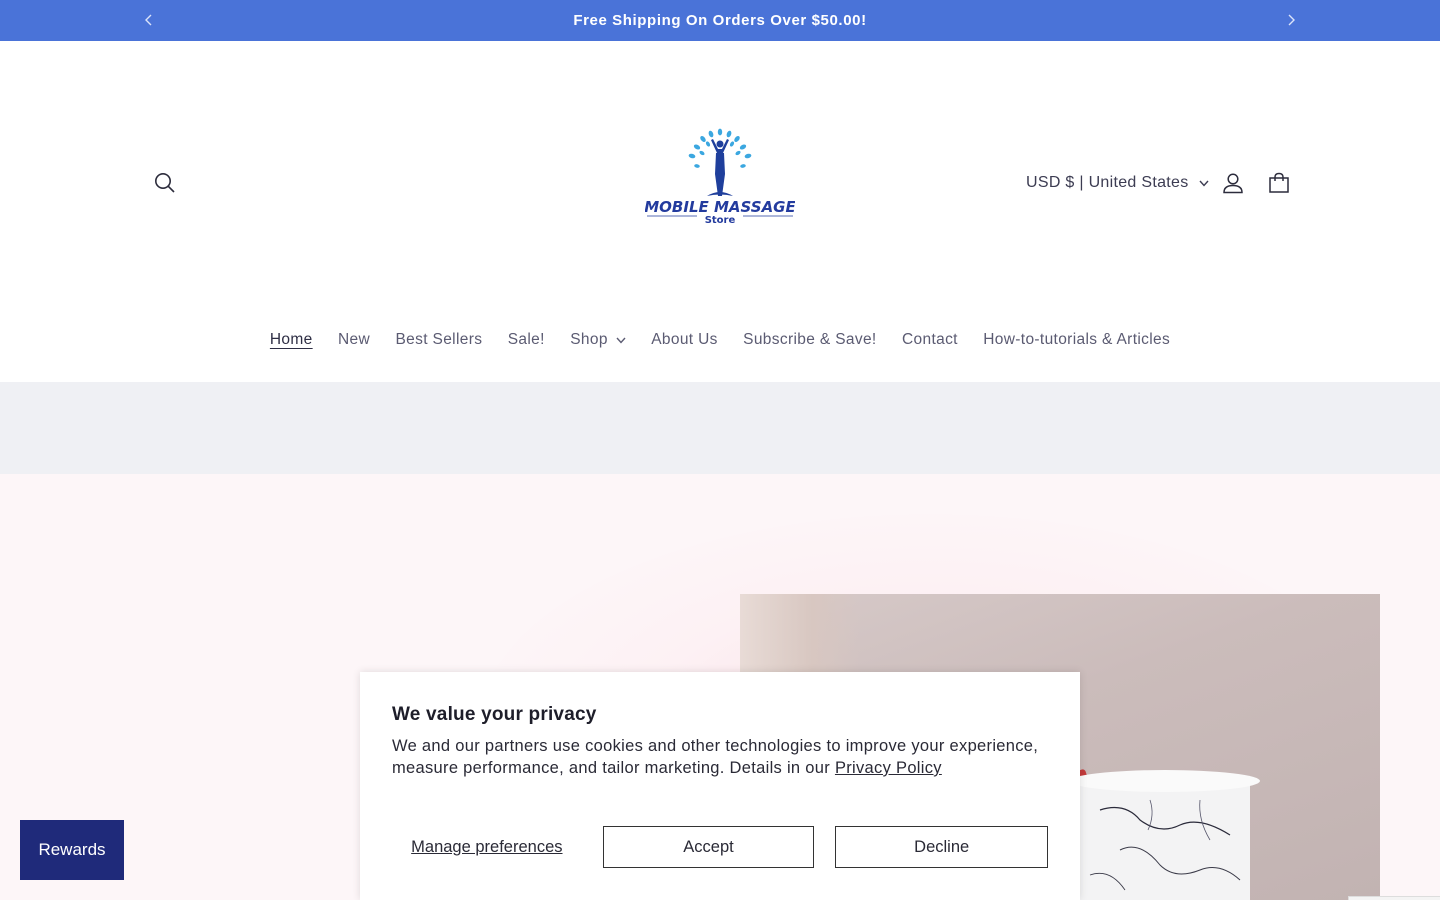 This screenshot has width=1440, height=900. I want to click on currency-selector: USD $ | United States, so click(1117, 183).